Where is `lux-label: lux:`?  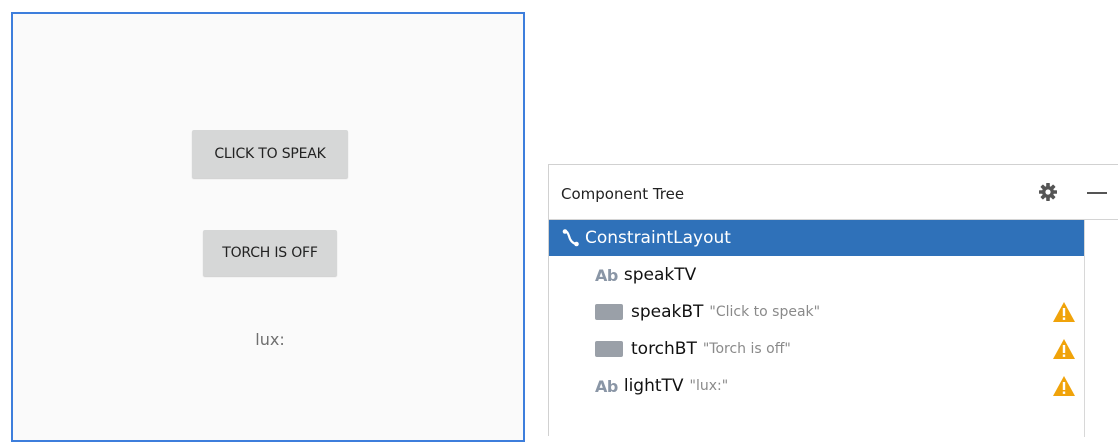 lux-label: lux: is located at coordinates (270, 339).